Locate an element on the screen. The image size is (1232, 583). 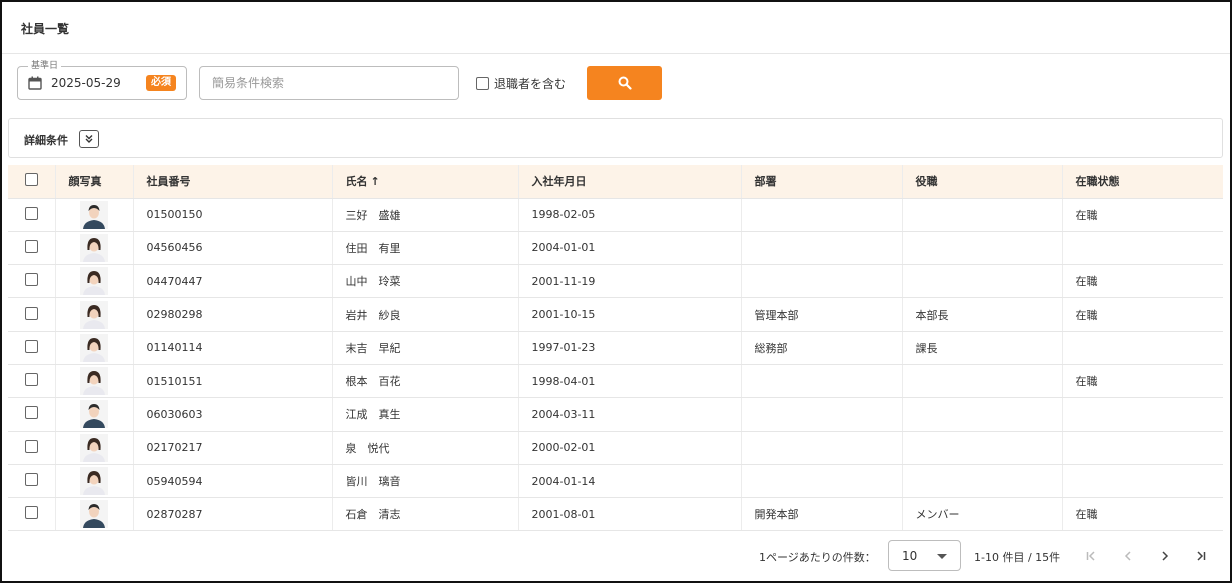
base-date-legend: 基準日 is located at coordinates (45, 66).